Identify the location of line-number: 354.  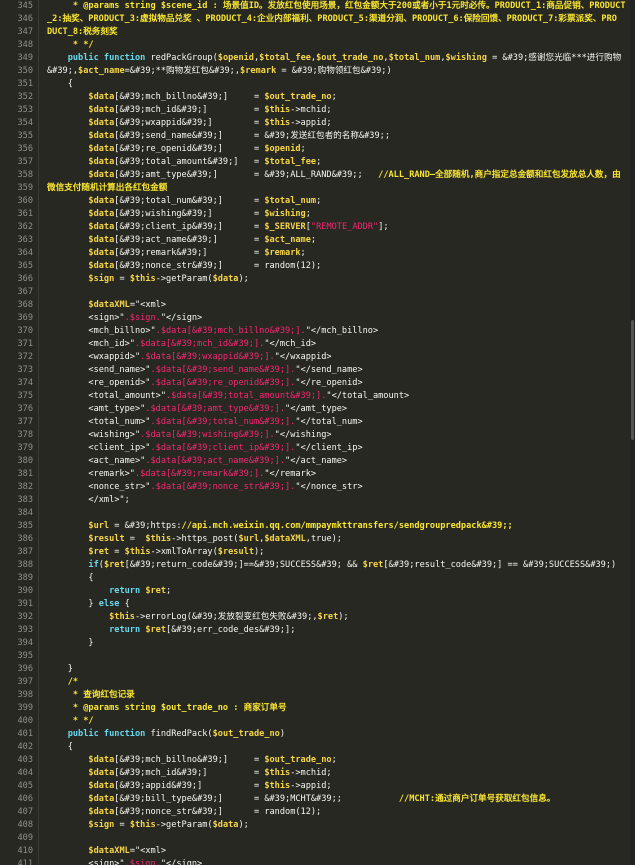
(25, 123).